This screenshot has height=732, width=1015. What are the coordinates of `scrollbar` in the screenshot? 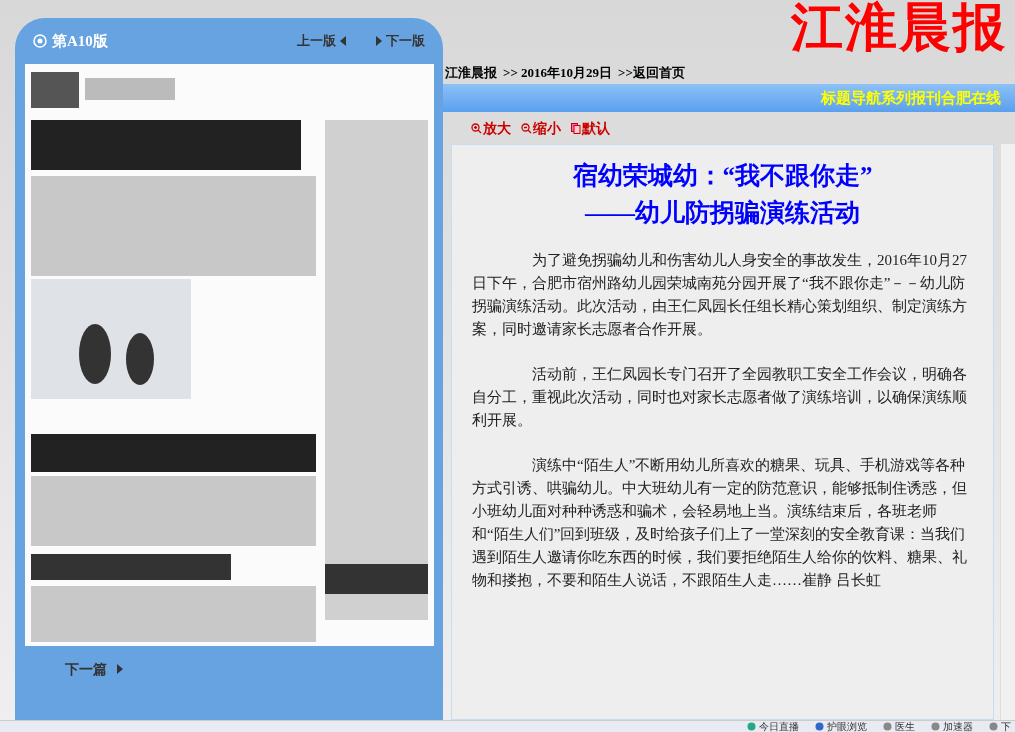 It's located at (1007, 432).